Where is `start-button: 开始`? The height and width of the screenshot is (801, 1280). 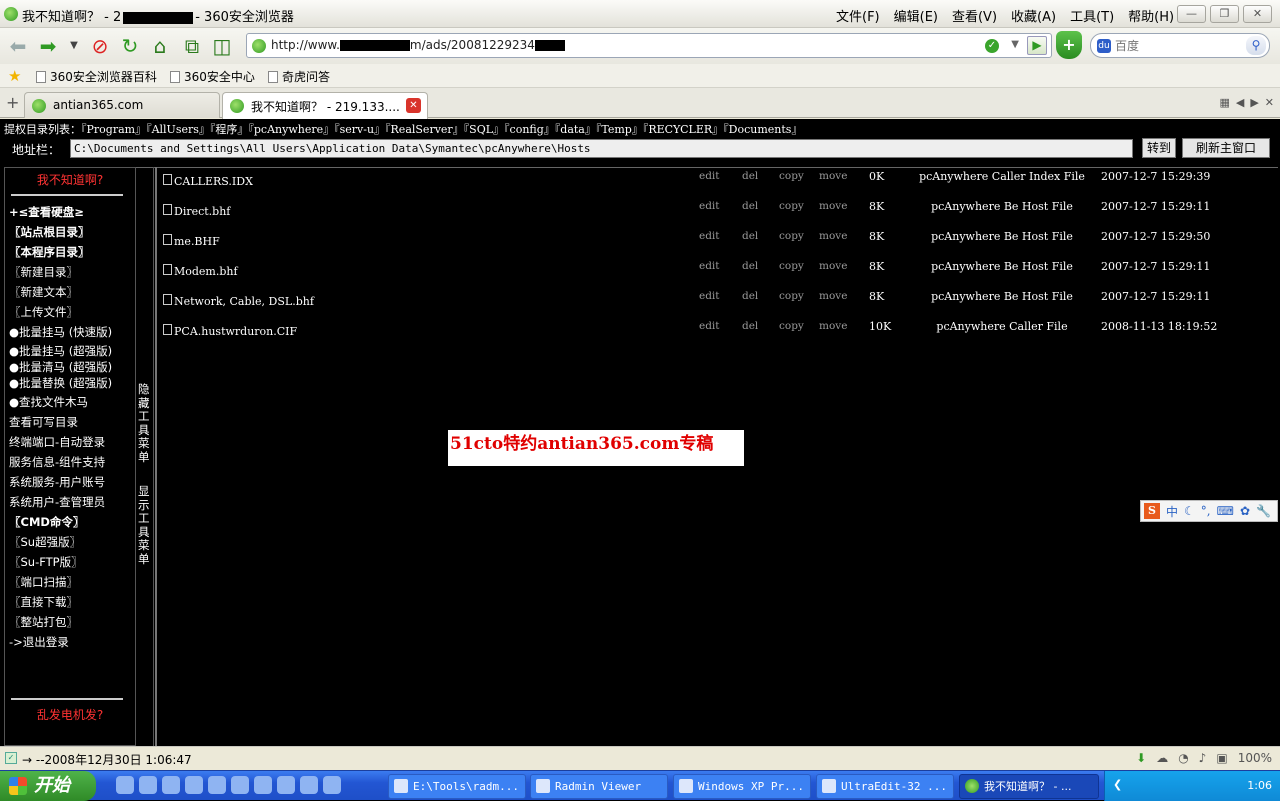
start-button: 开始 is located at coordinates (48, 786).